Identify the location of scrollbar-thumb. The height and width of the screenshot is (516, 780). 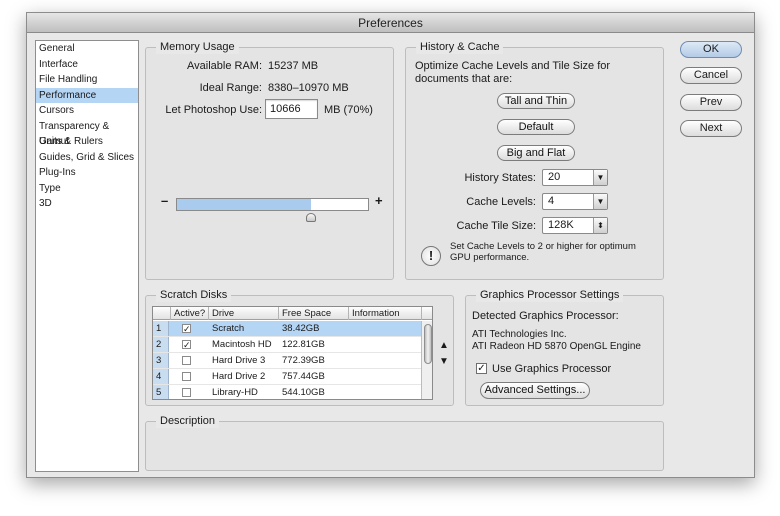
(428, 344).